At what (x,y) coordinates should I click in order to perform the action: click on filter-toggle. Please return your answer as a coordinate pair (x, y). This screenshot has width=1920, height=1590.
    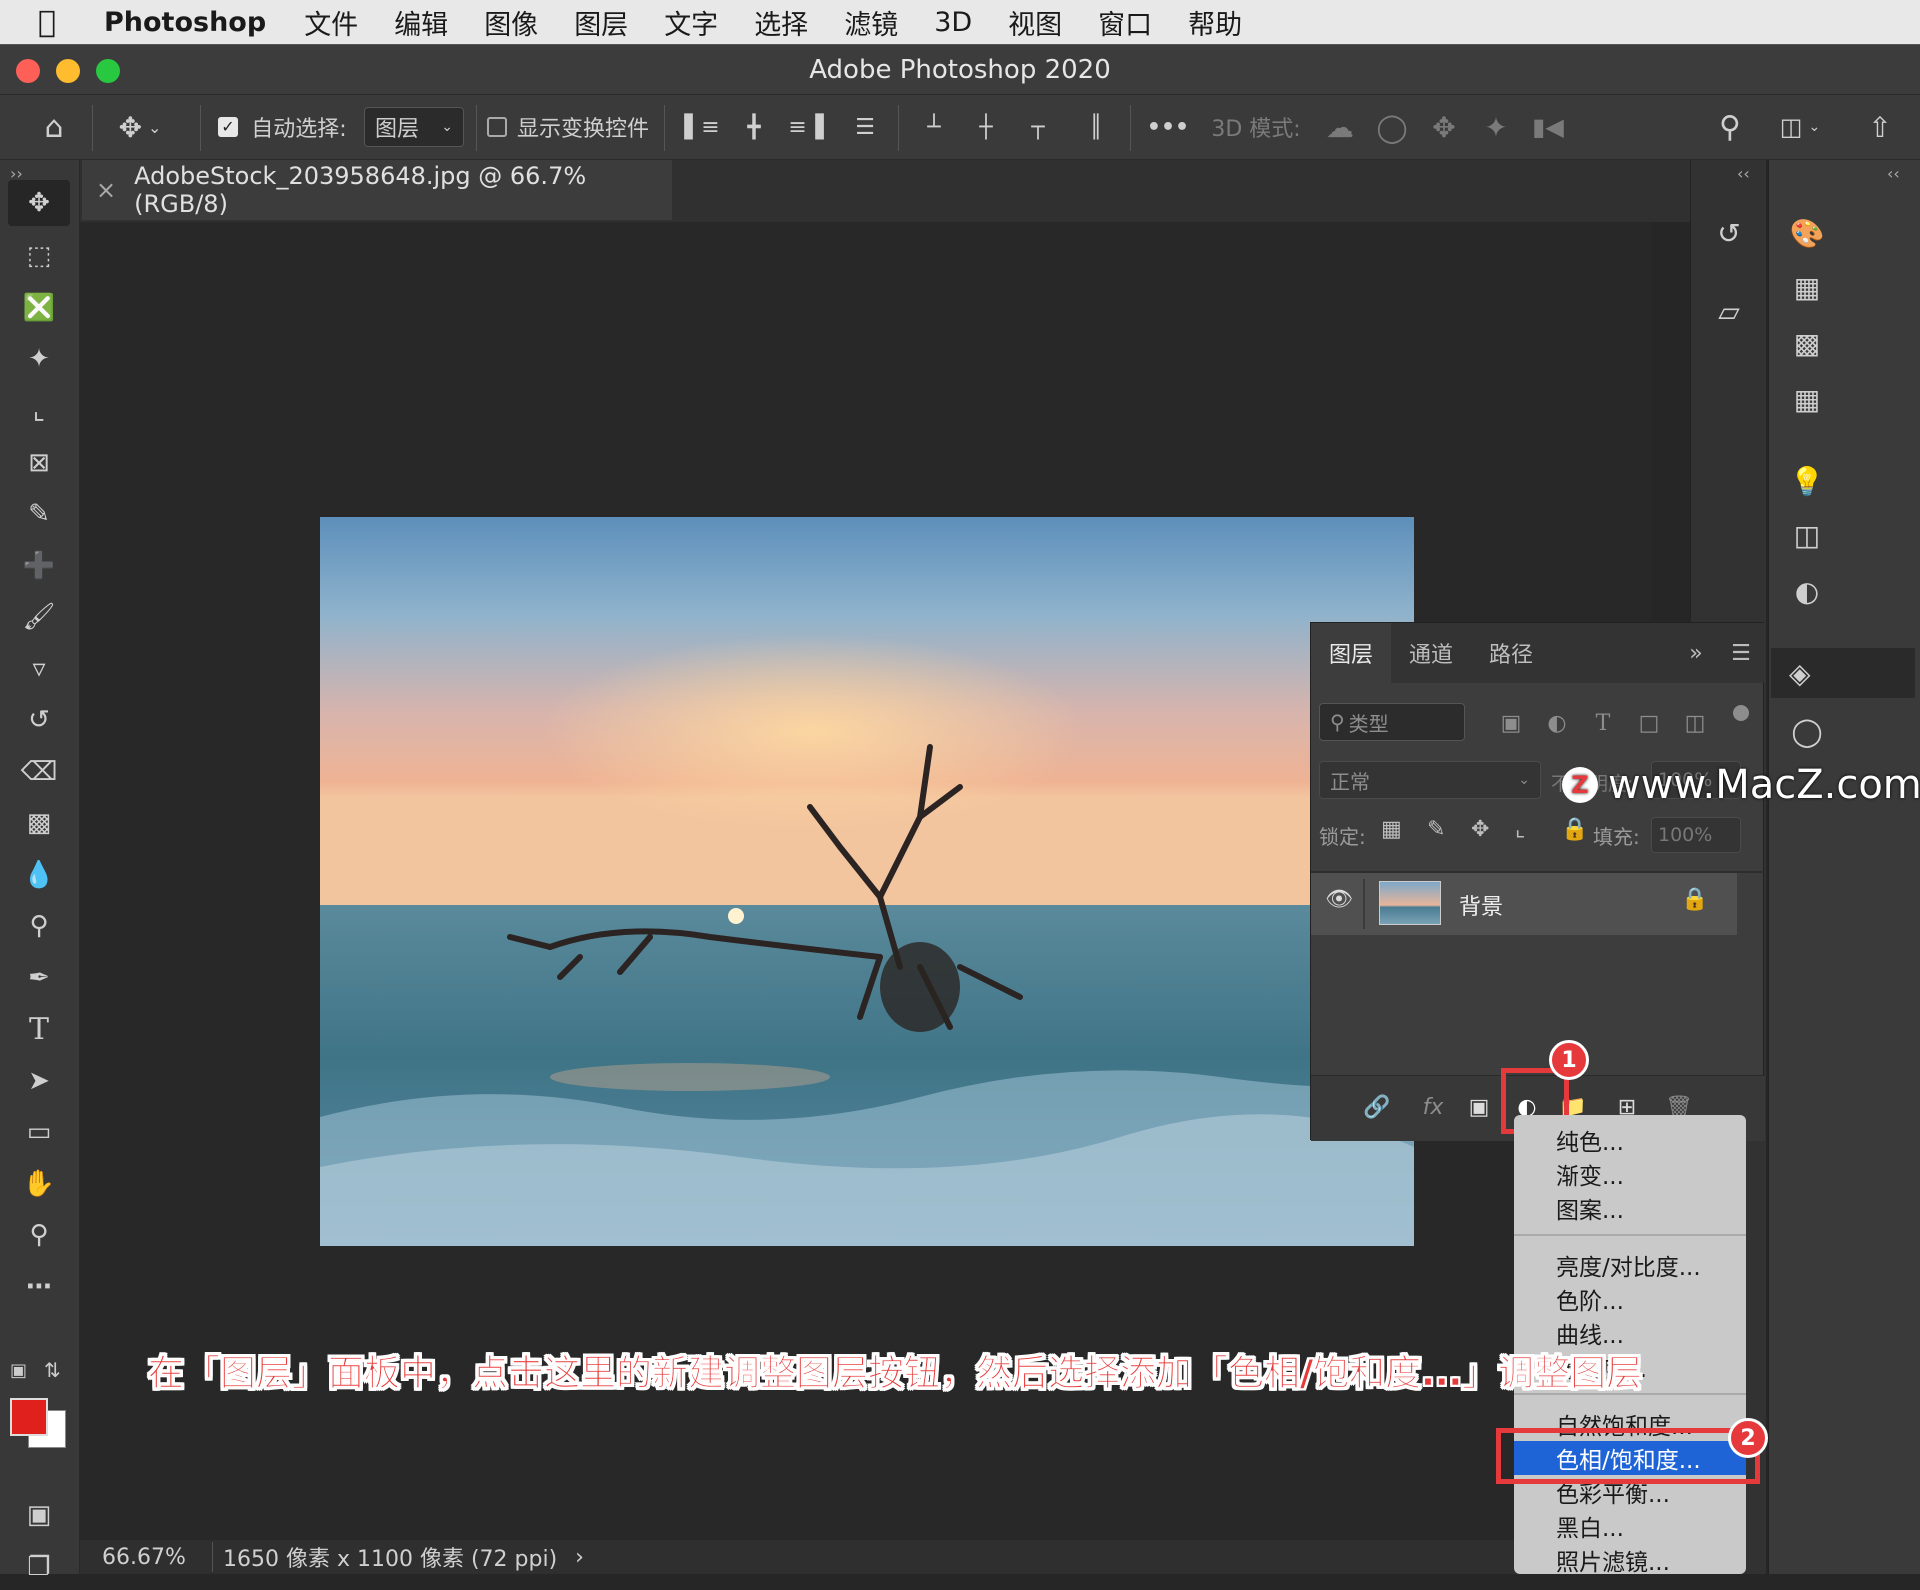
    Looking at the image, I should click on (1741, 713).